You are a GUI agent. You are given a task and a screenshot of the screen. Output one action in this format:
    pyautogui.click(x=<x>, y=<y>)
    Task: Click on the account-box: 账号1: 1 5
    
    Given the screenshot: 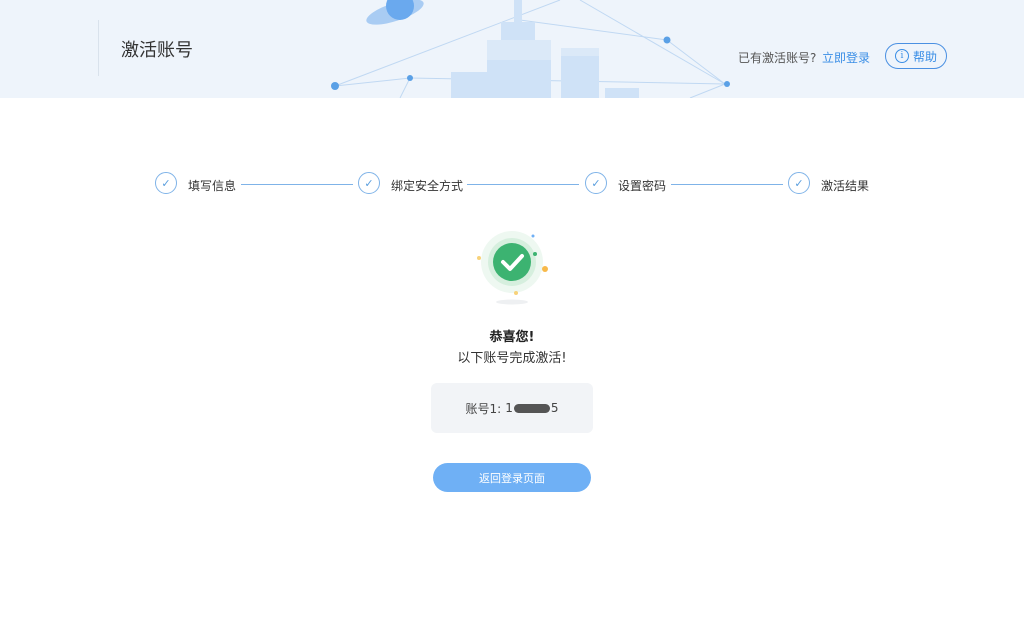 What is the action you would take?
    pyautogui.click(x=512, y=408)
    